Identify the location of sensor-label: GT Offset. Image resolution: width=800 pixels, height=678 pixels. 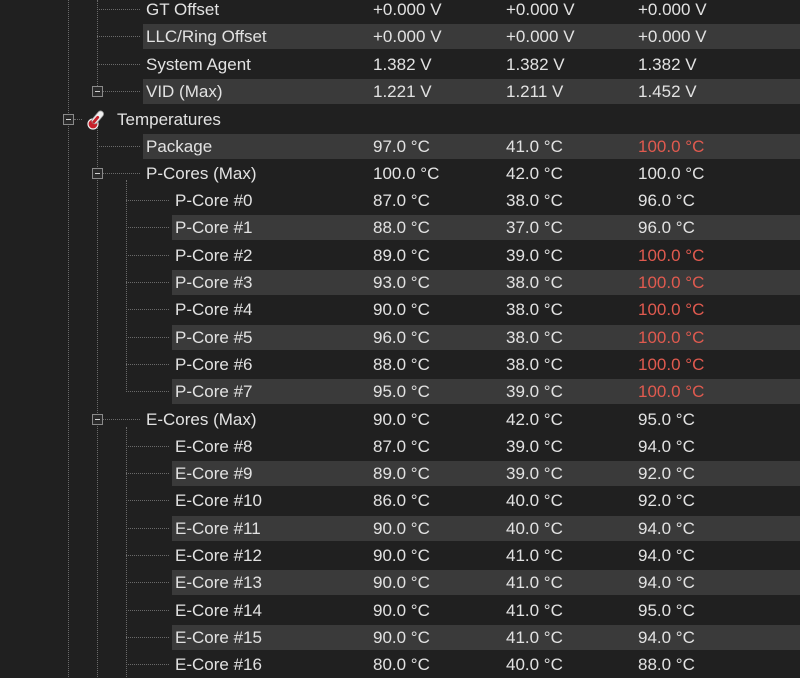
(183, 9).